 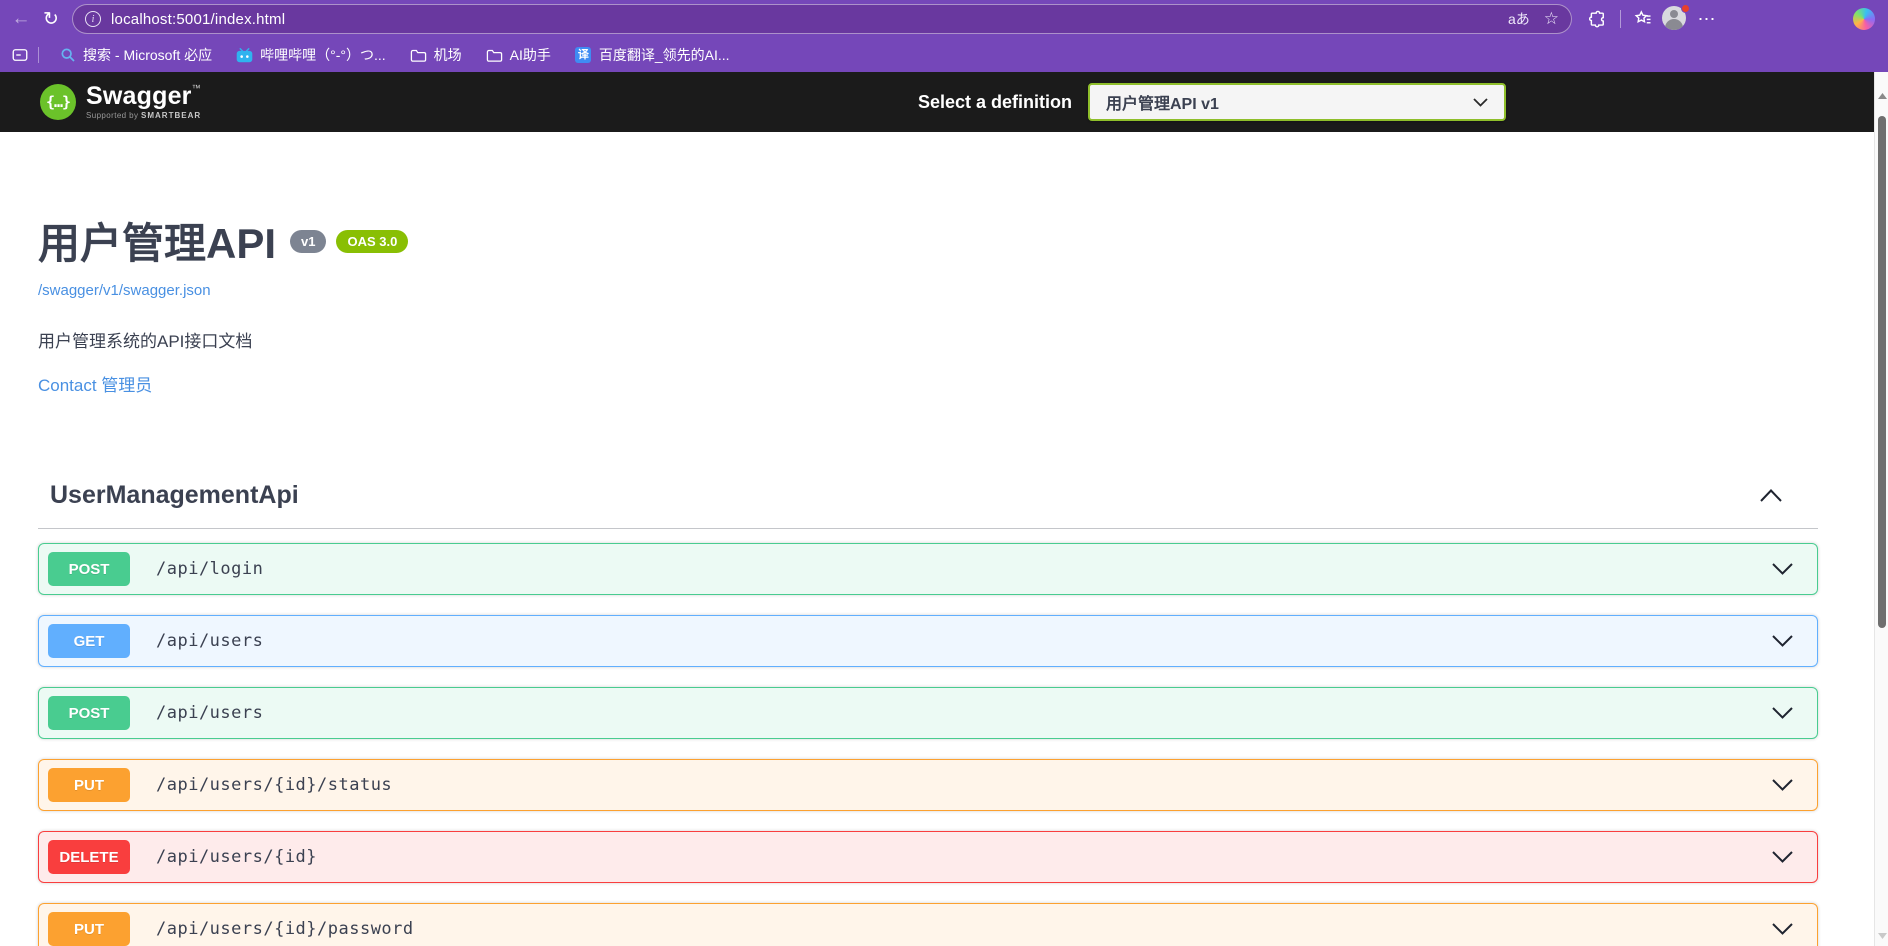 What do you see at coordinates (1881, 936) in the screenshot?
I see `scroll-down-icon` at bounding box center [1881, 936].